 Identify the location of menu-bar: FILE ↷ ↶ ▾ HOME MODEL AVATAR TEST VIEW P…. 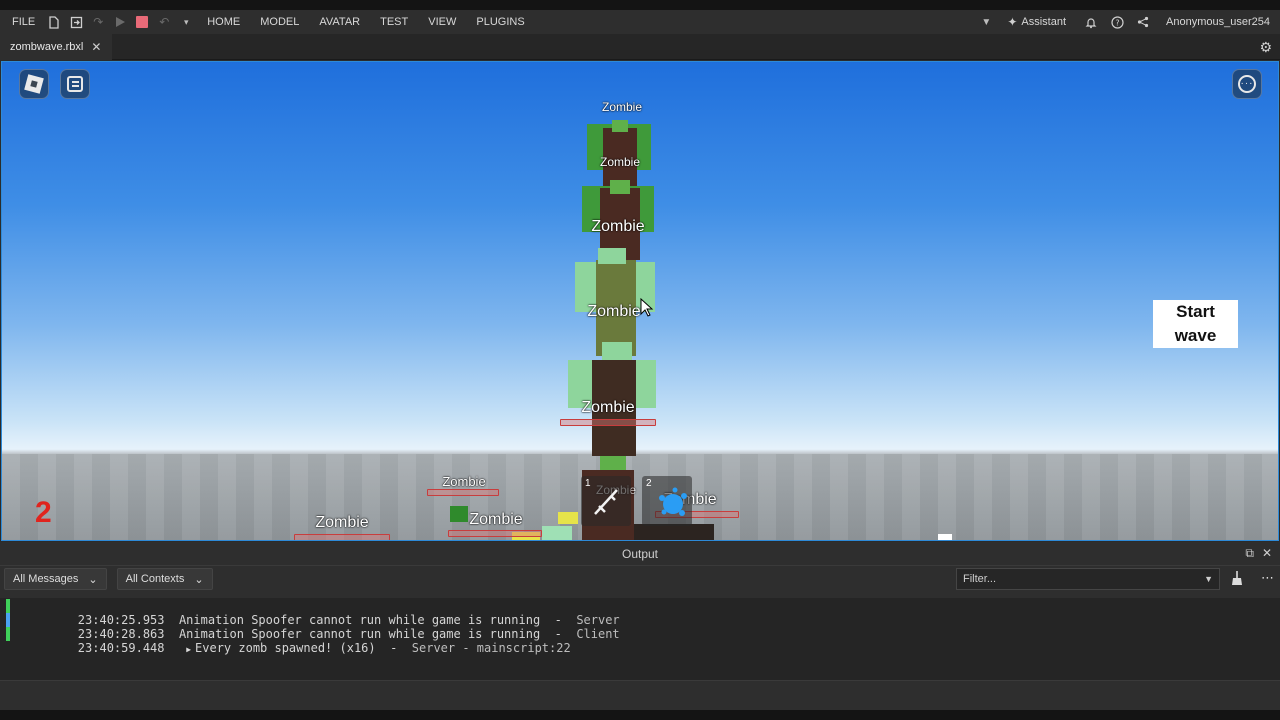
(640, 22).